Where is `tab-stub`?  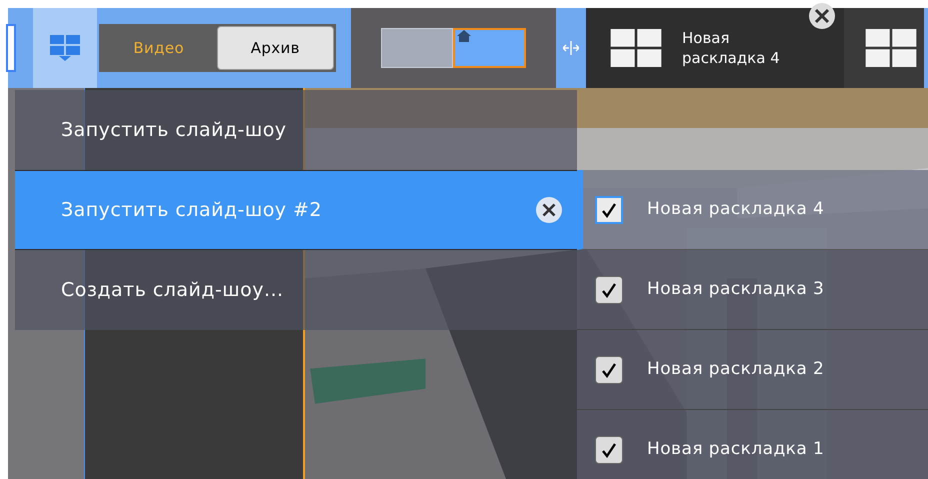
tab-stub is located at coordinates (11, 48).